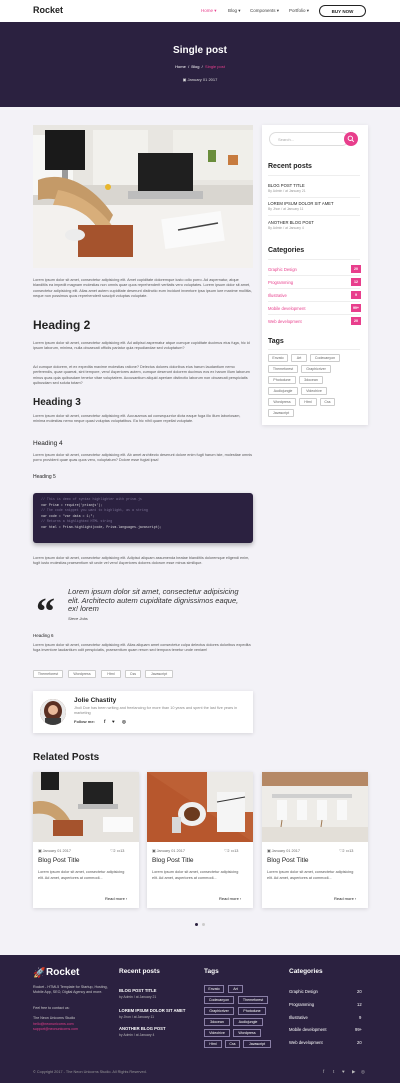 Image resolution: width=400 pixels, height=1083 pixels. What do you see at coordinates (282, 269) in the screenshot?
I see `category-link: Graphic Design` at bounding box center [282, 269].